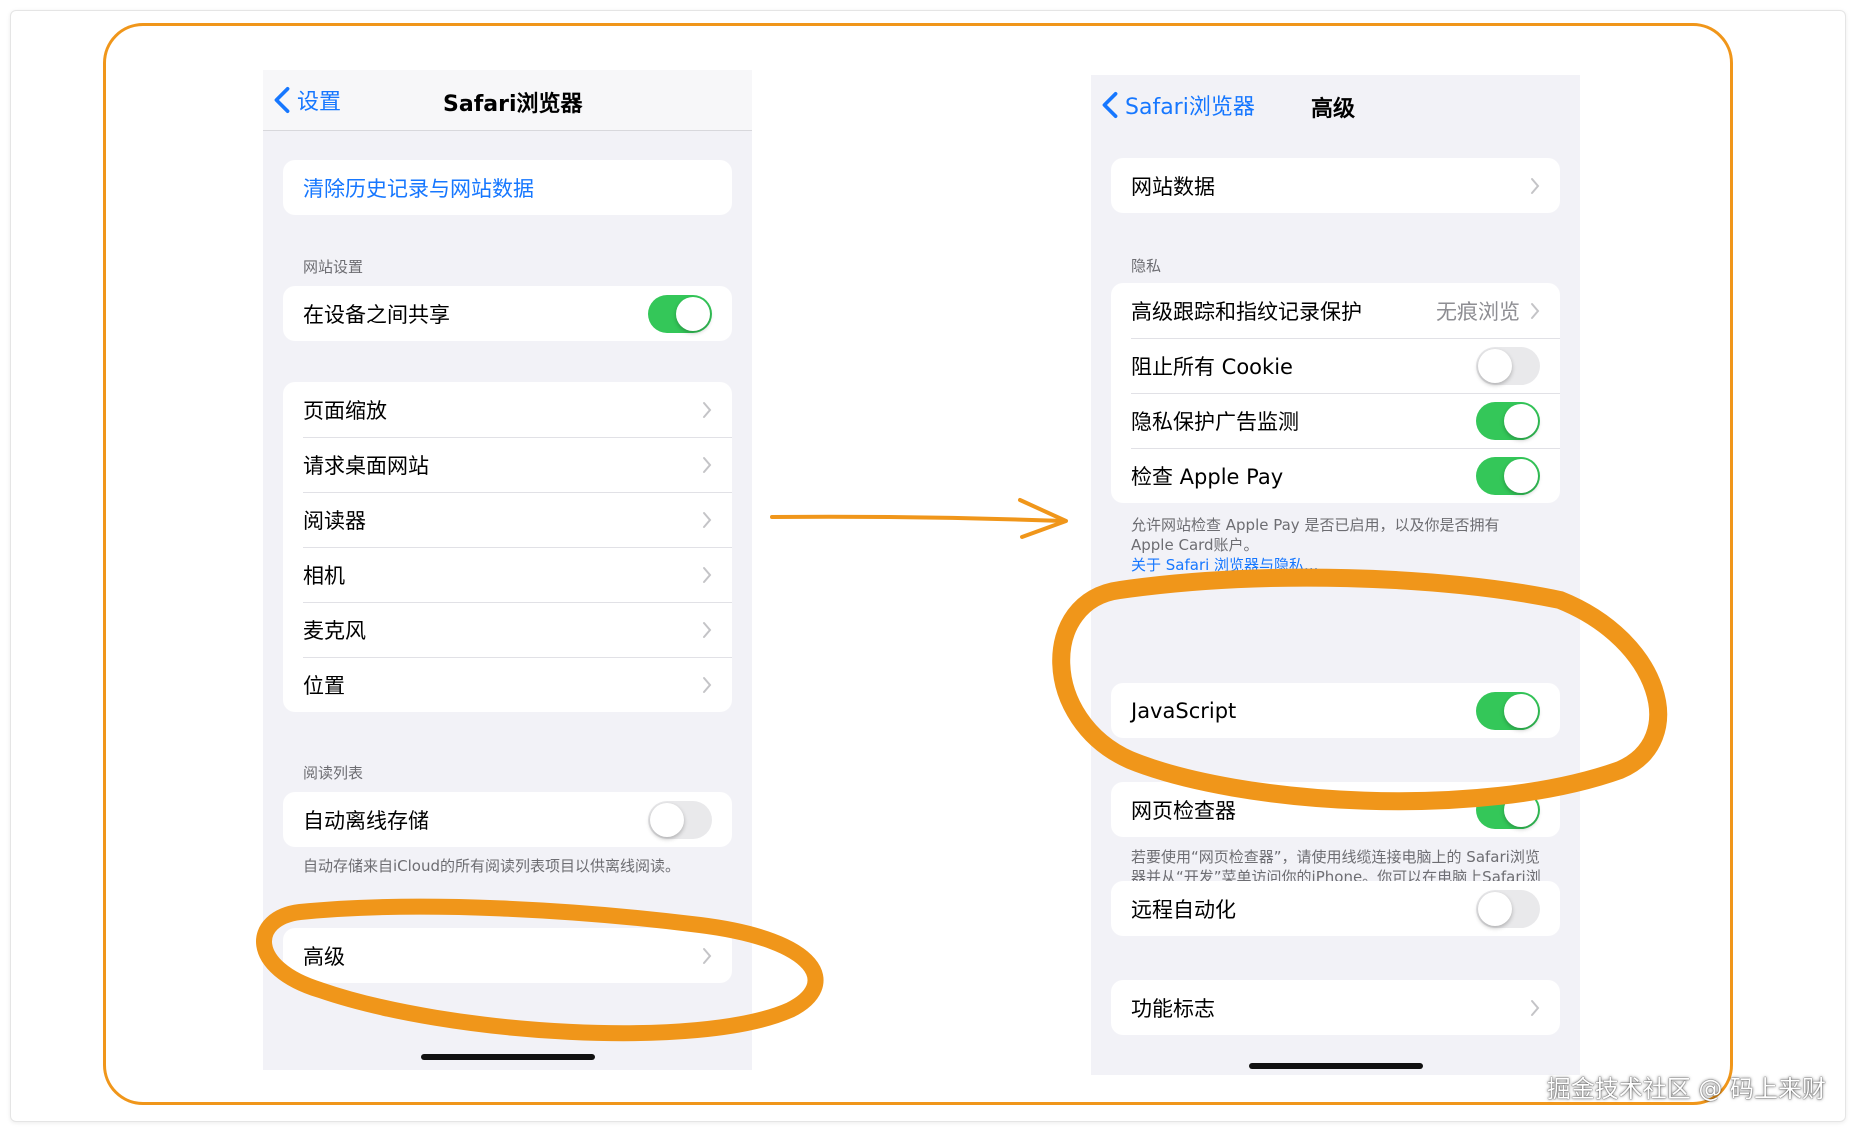  I want to click on back-label: 设置, so click(319, 102).